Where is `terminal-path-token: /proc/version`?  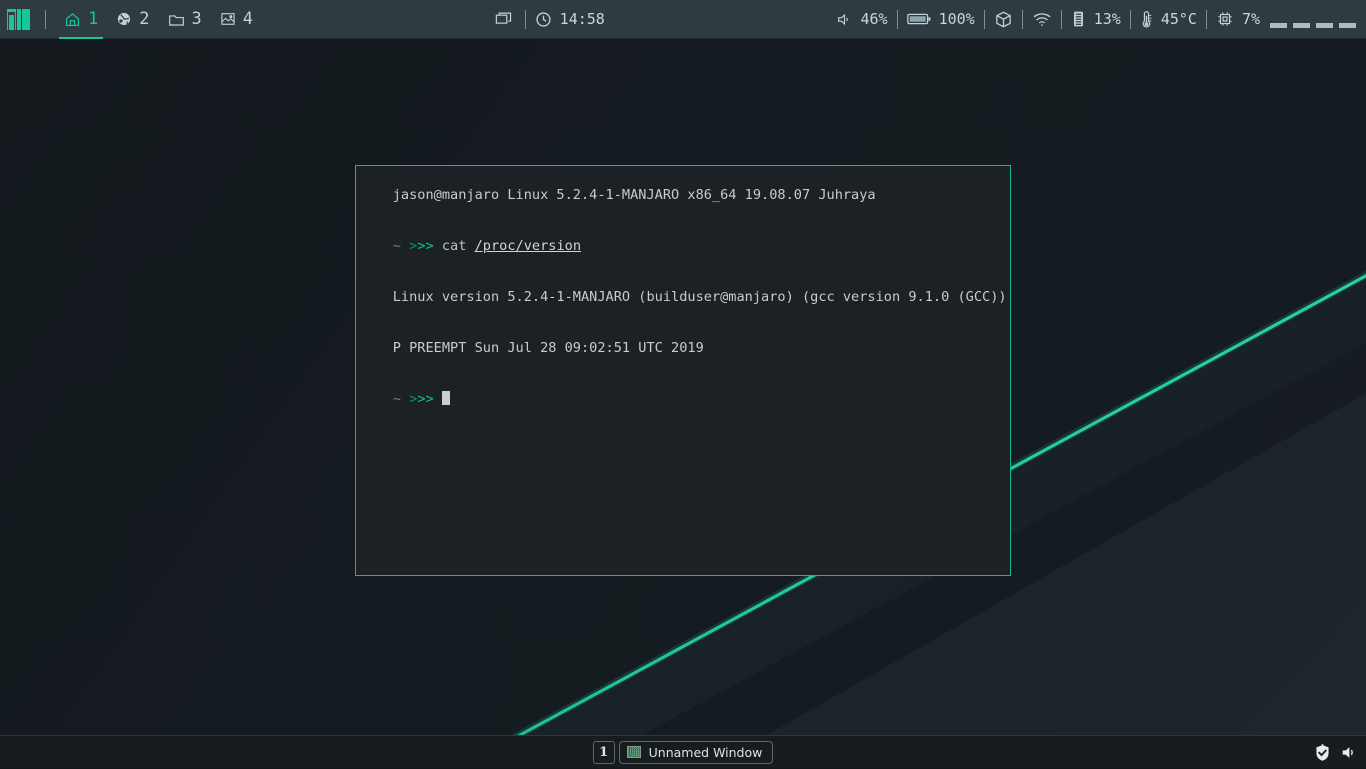
terminal-path-token: /proc/version is located at coordinates (528, 246).